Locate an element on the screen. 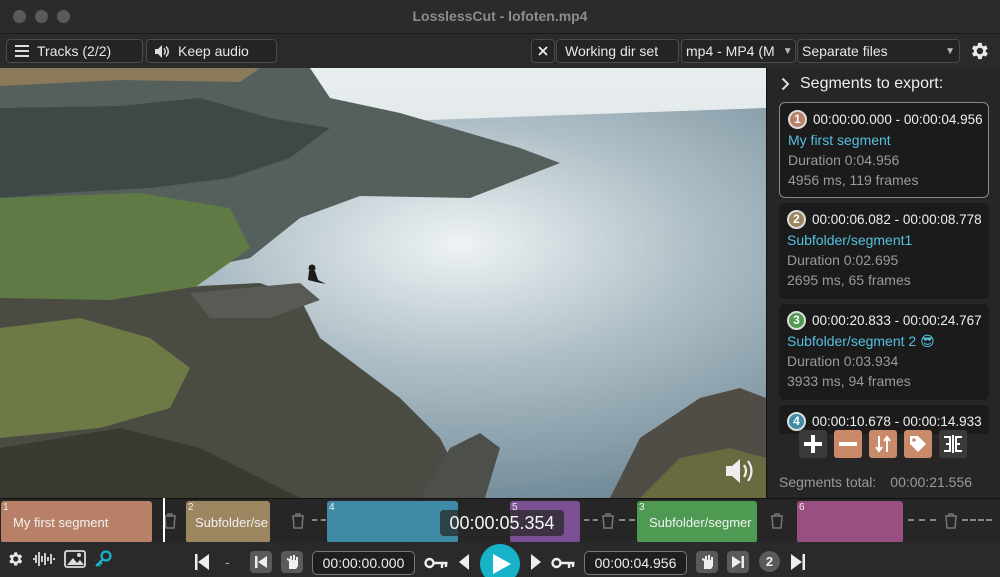  close-icon is located at coordinates (543, 51).